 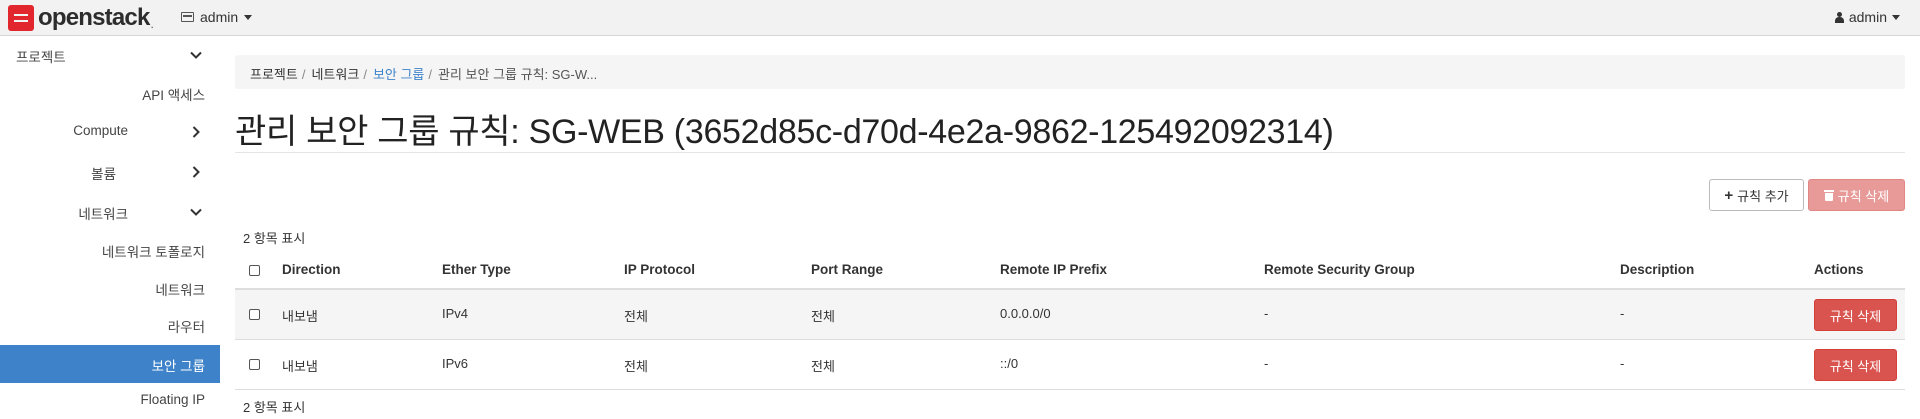 What do you see at coordinates (100, 130) in the screenshot?
I see `sidebar-item-label: Compute` at bounding box center [100, 130].